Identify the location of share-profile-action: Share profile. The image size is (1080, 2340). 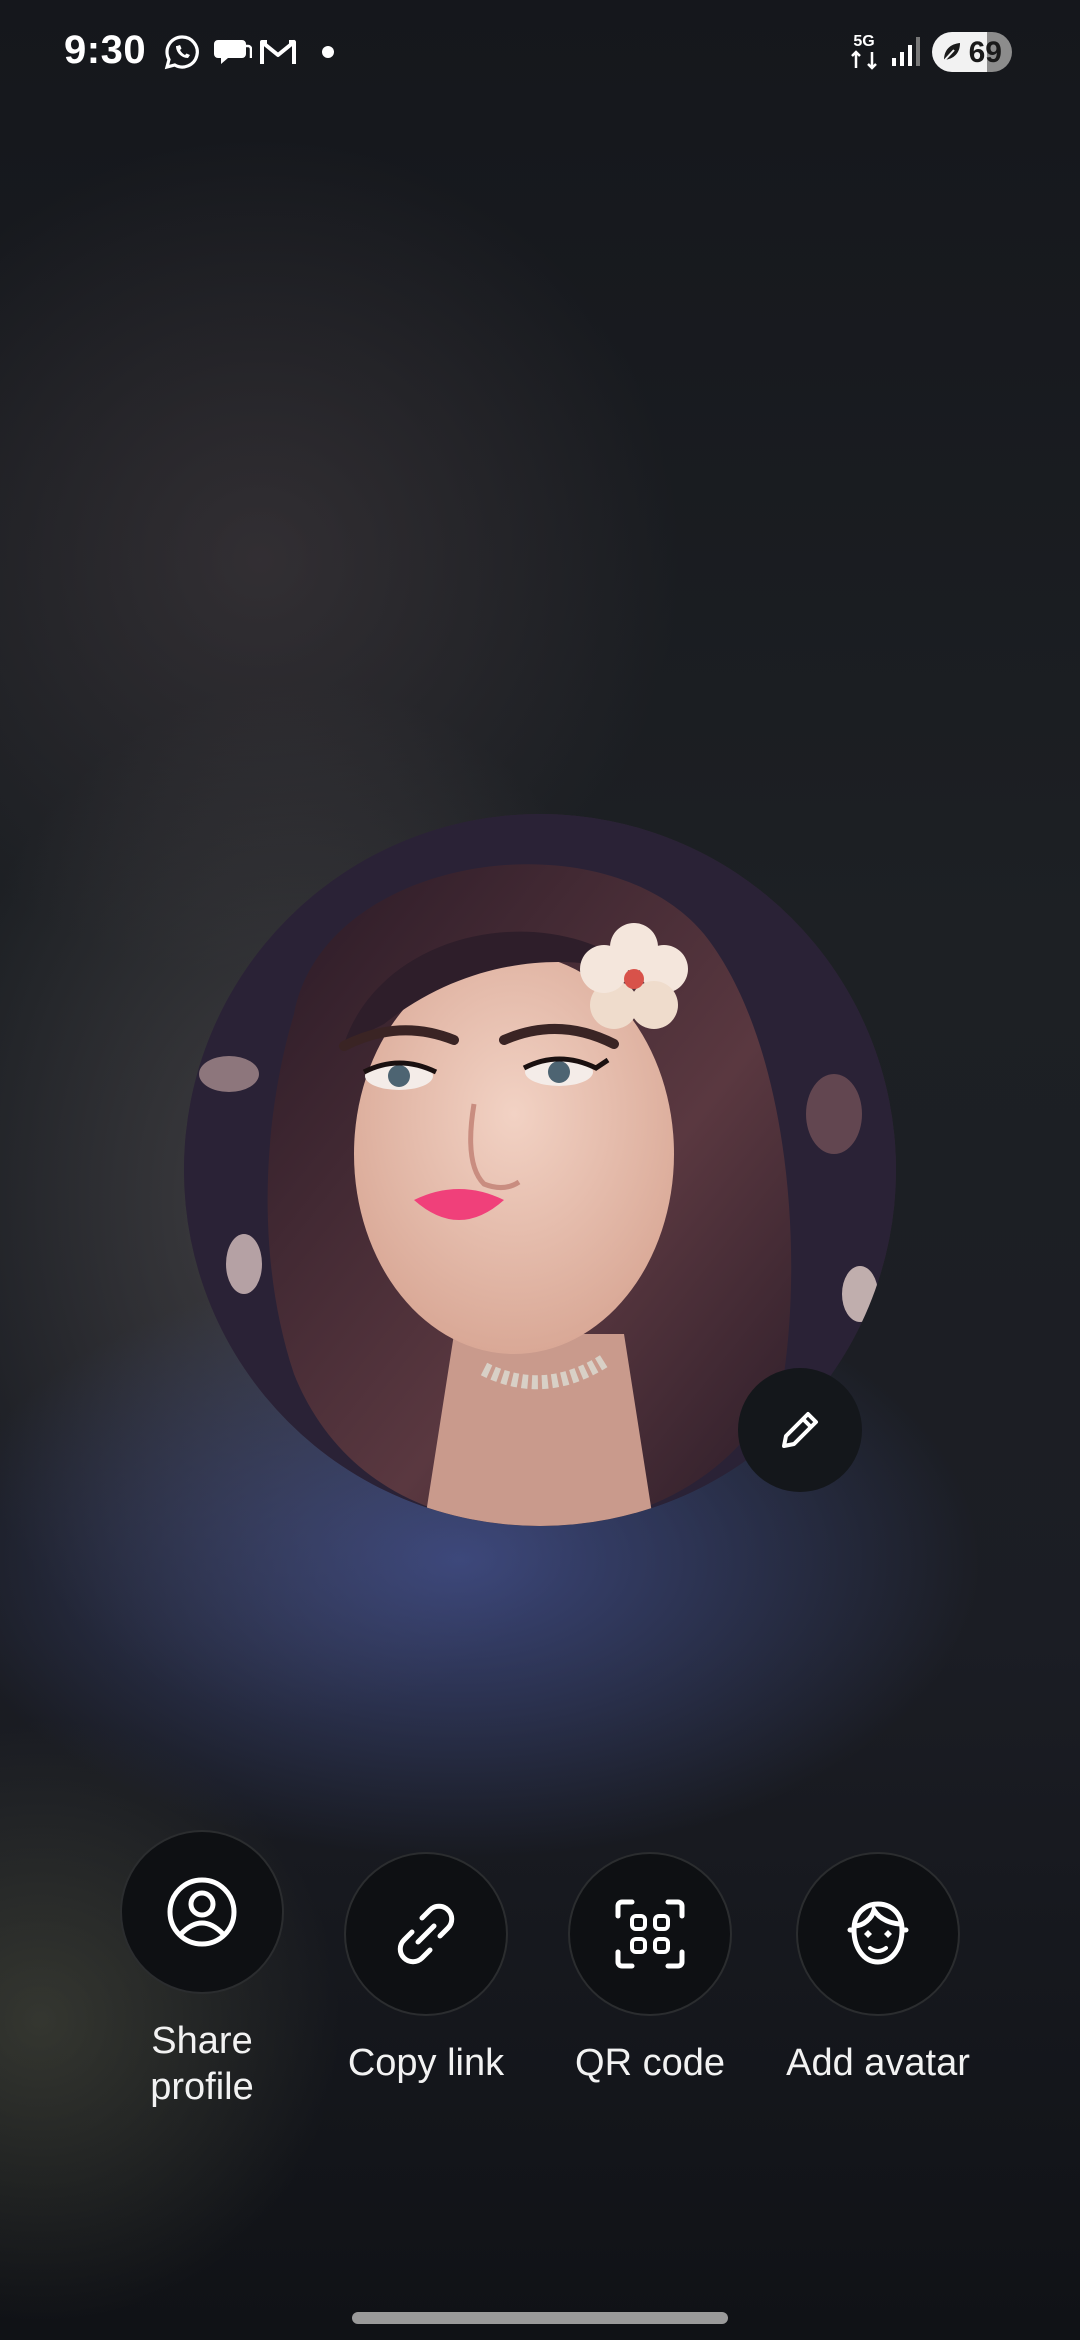
(202, 1970).